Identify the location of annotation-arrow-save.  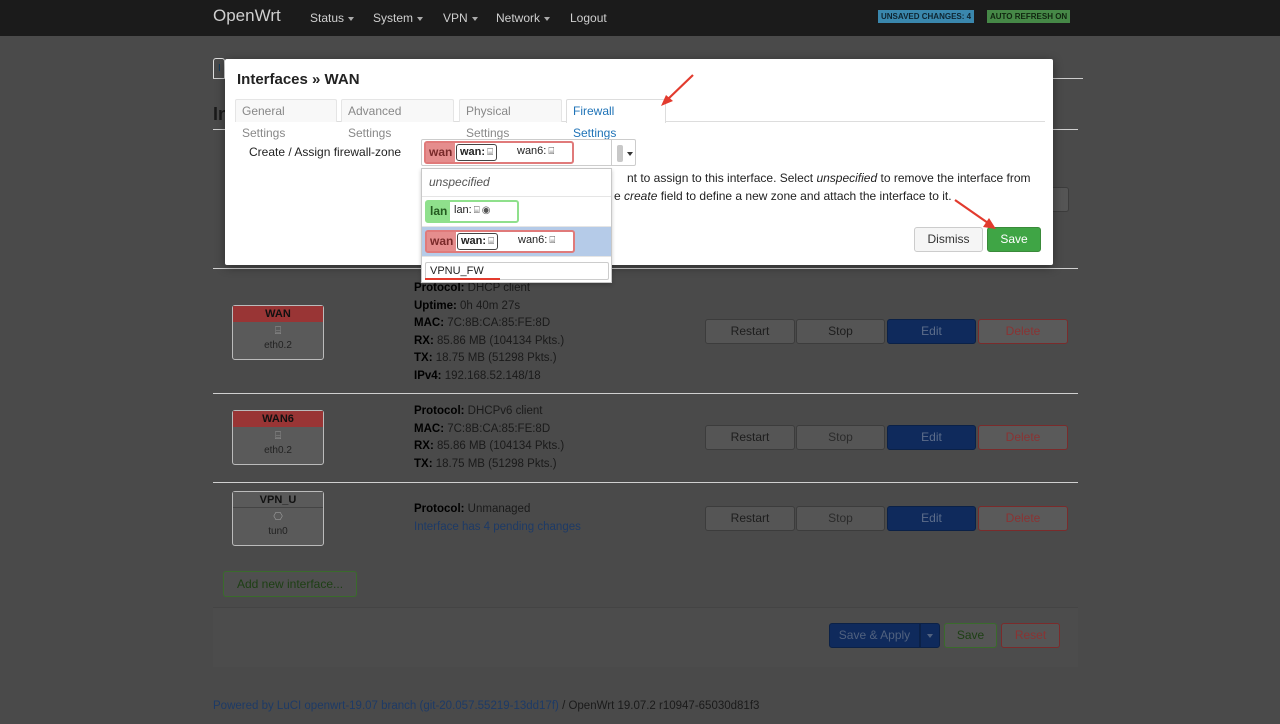
(975, 214).